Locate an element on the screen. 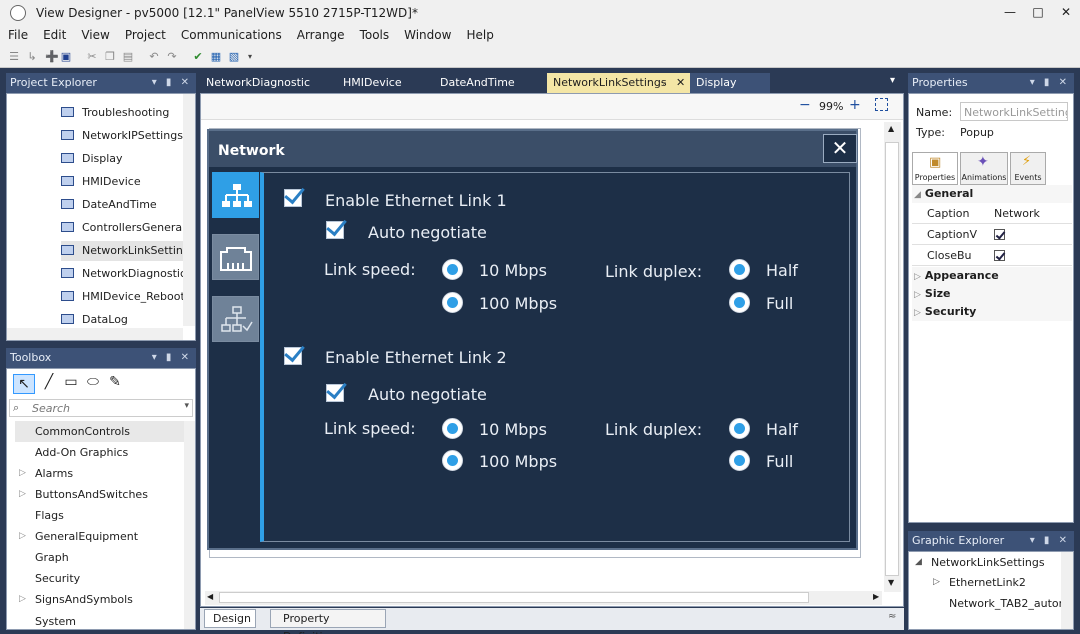  undo-icon: ↶ is located at coordinates (154, 57).